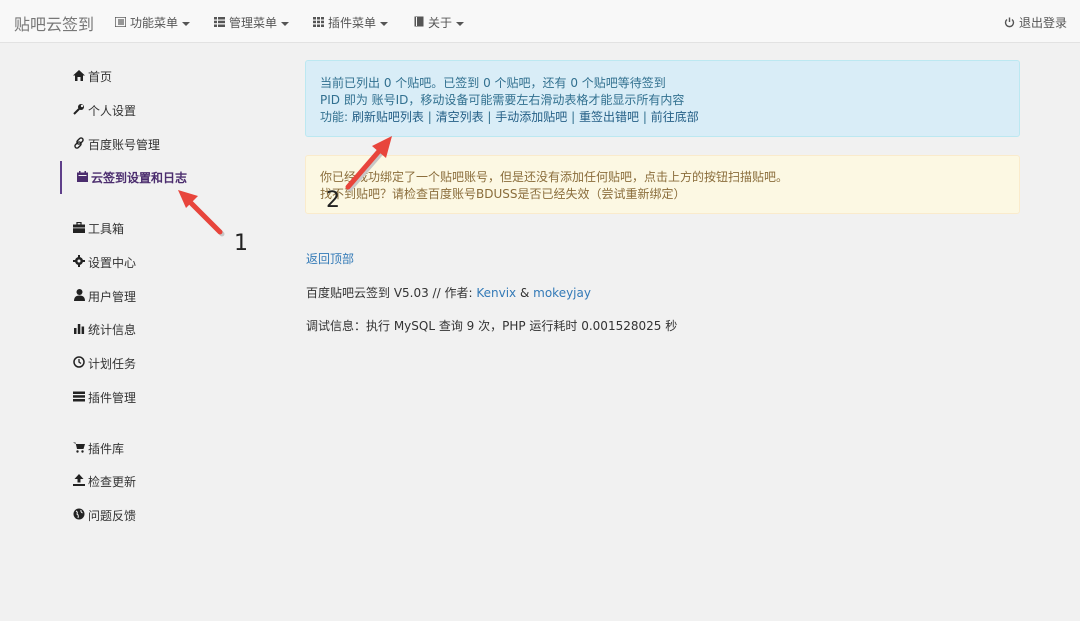 This screenshot has width=1080, height=621. I want to click on logout-button: 退出登录, so click(1035, 22).